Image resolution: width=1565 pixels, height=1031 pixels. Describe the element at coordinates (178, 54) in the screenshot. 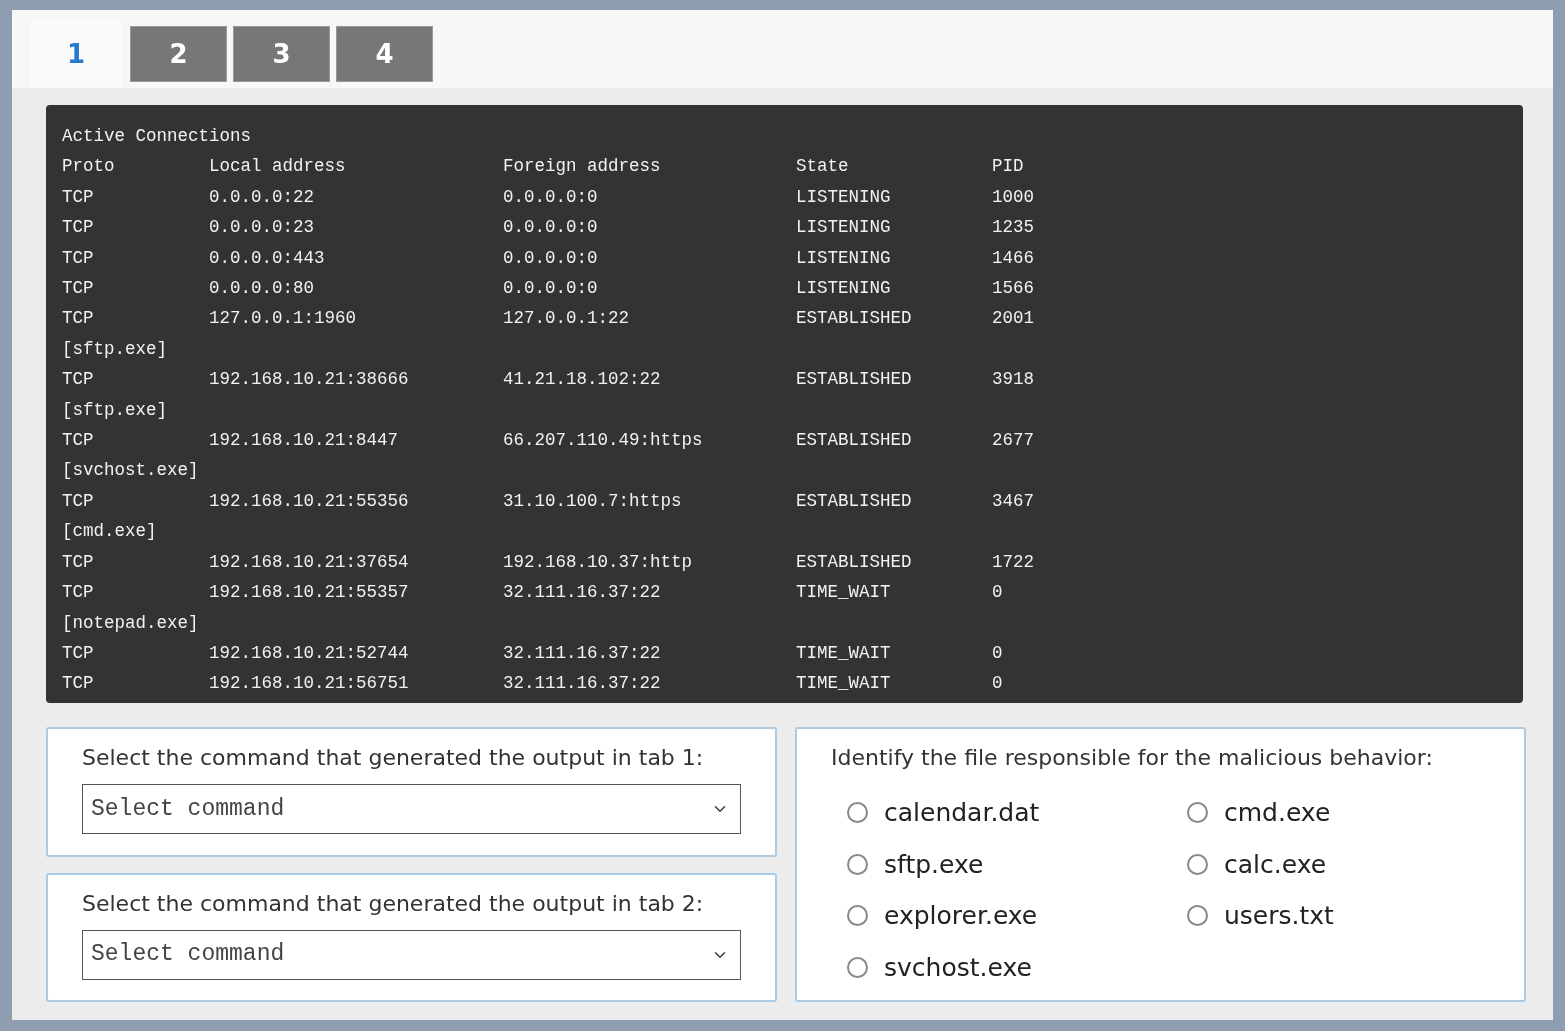

I see `tab: 2` at that location.